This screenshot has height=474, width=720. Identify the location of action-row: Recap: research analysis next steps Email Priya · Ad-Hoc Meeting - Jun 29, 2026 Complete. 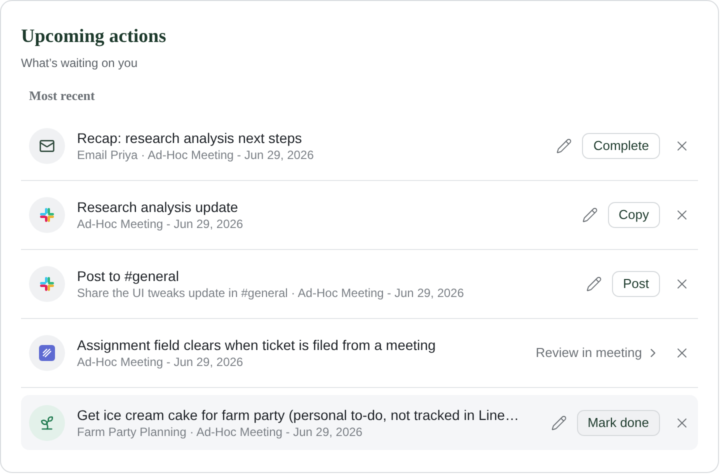
(359, 146).